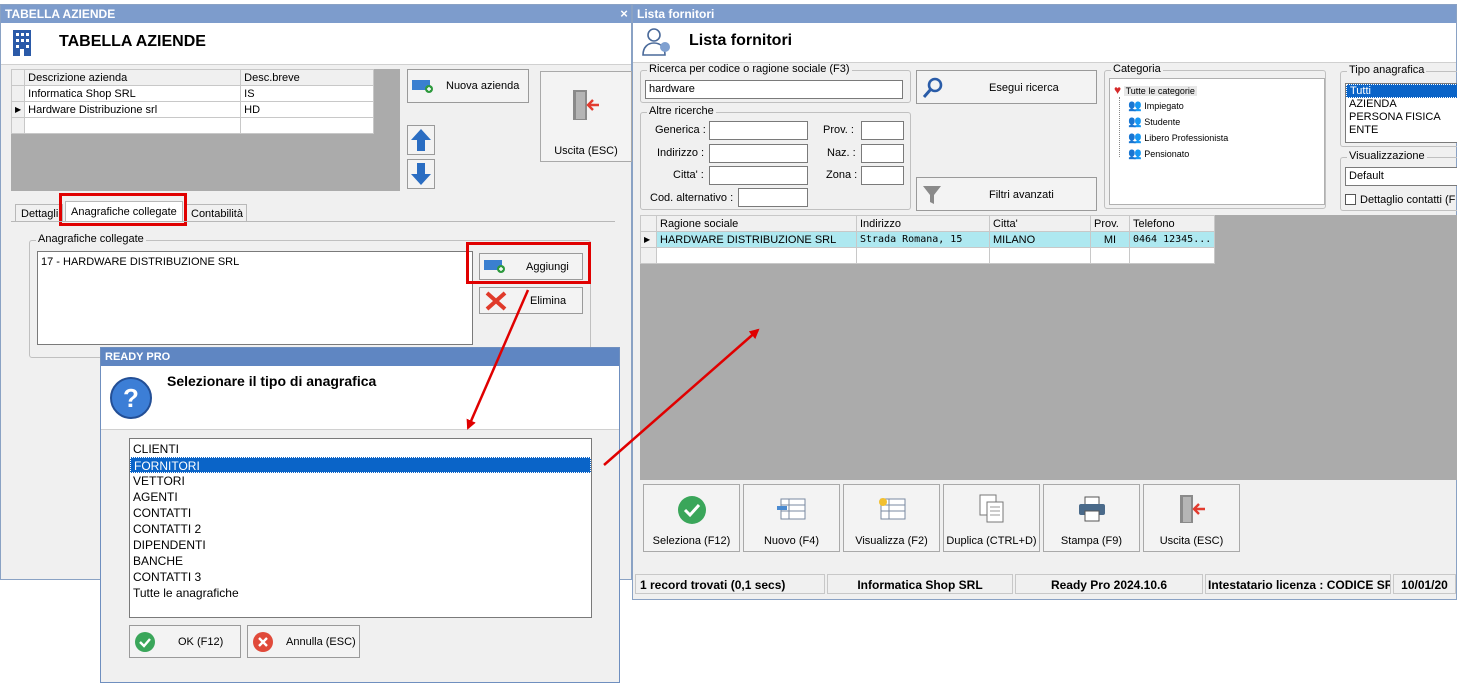  I want to click on list-item: AGENTI, so click(360, 497).